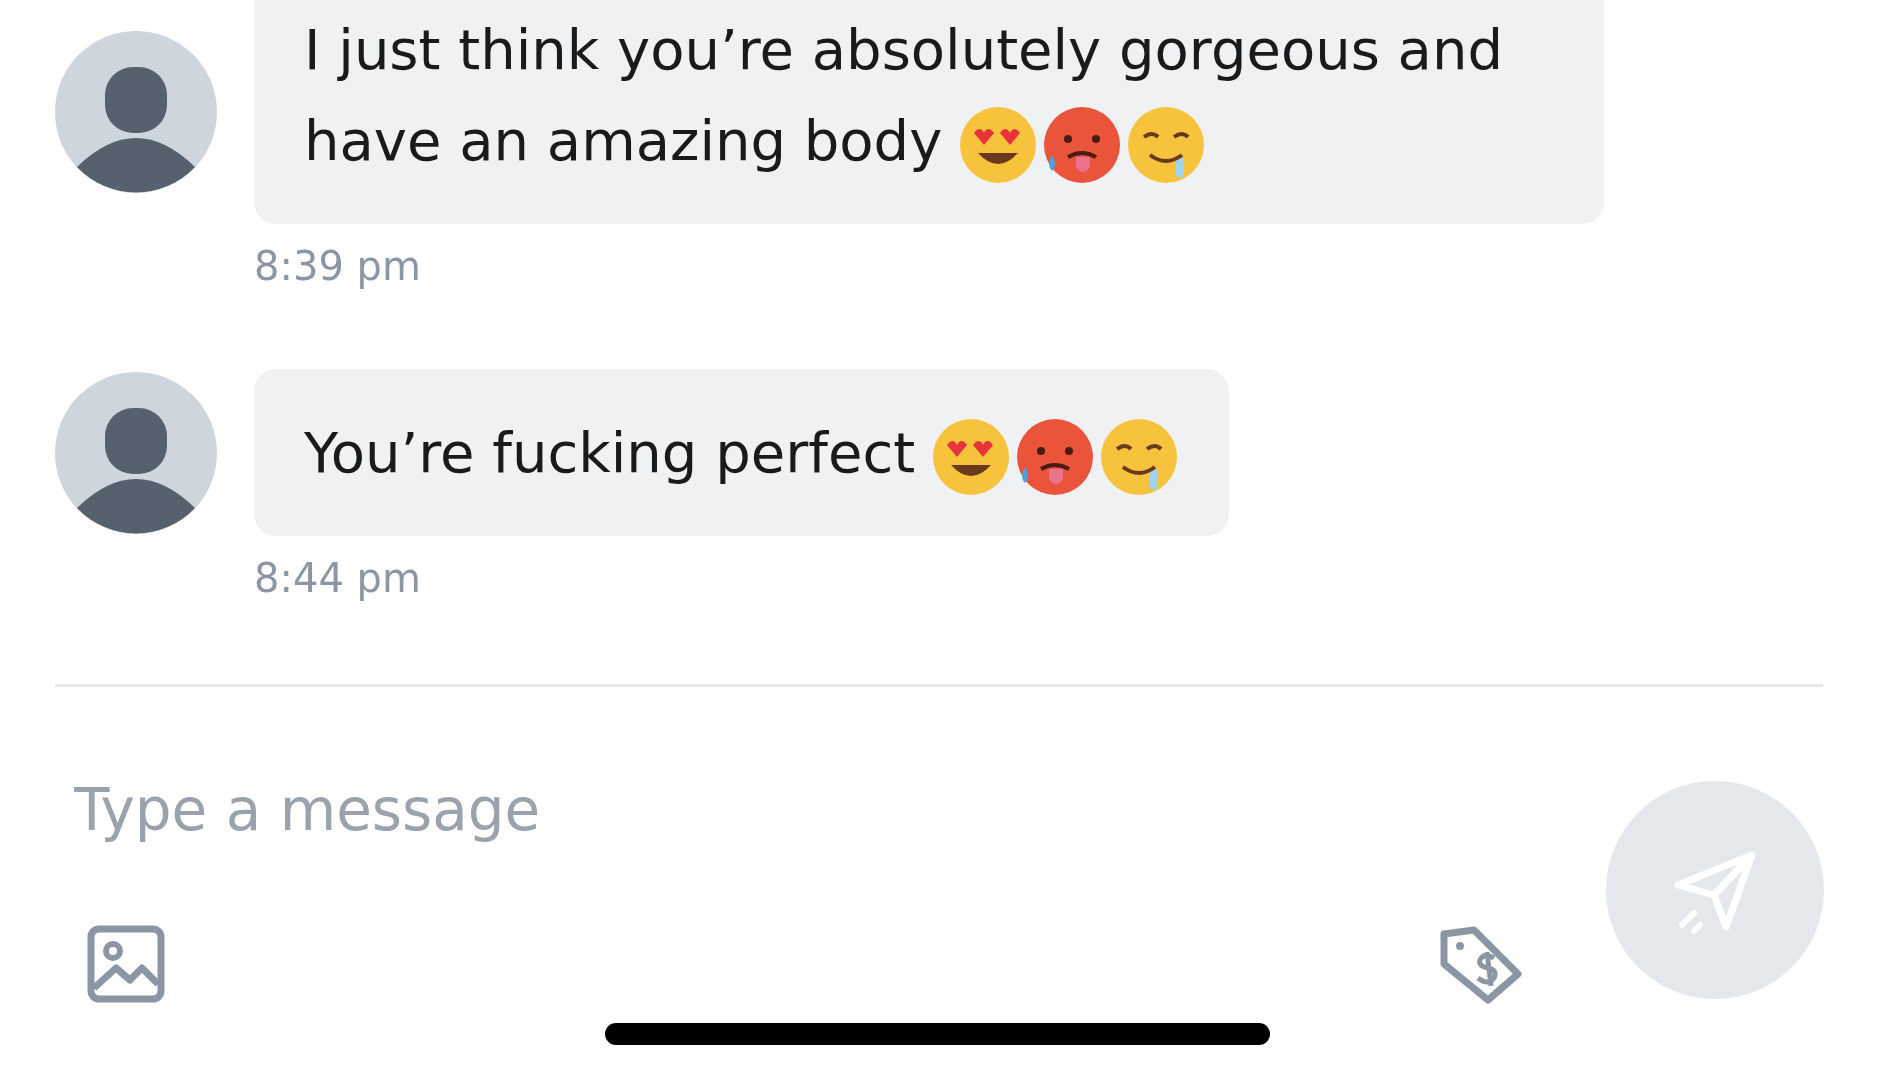 Image resolution: width=1878 pixels, height=1080 pixels. I want to click on message-input: Type a message, so click(840, 810).